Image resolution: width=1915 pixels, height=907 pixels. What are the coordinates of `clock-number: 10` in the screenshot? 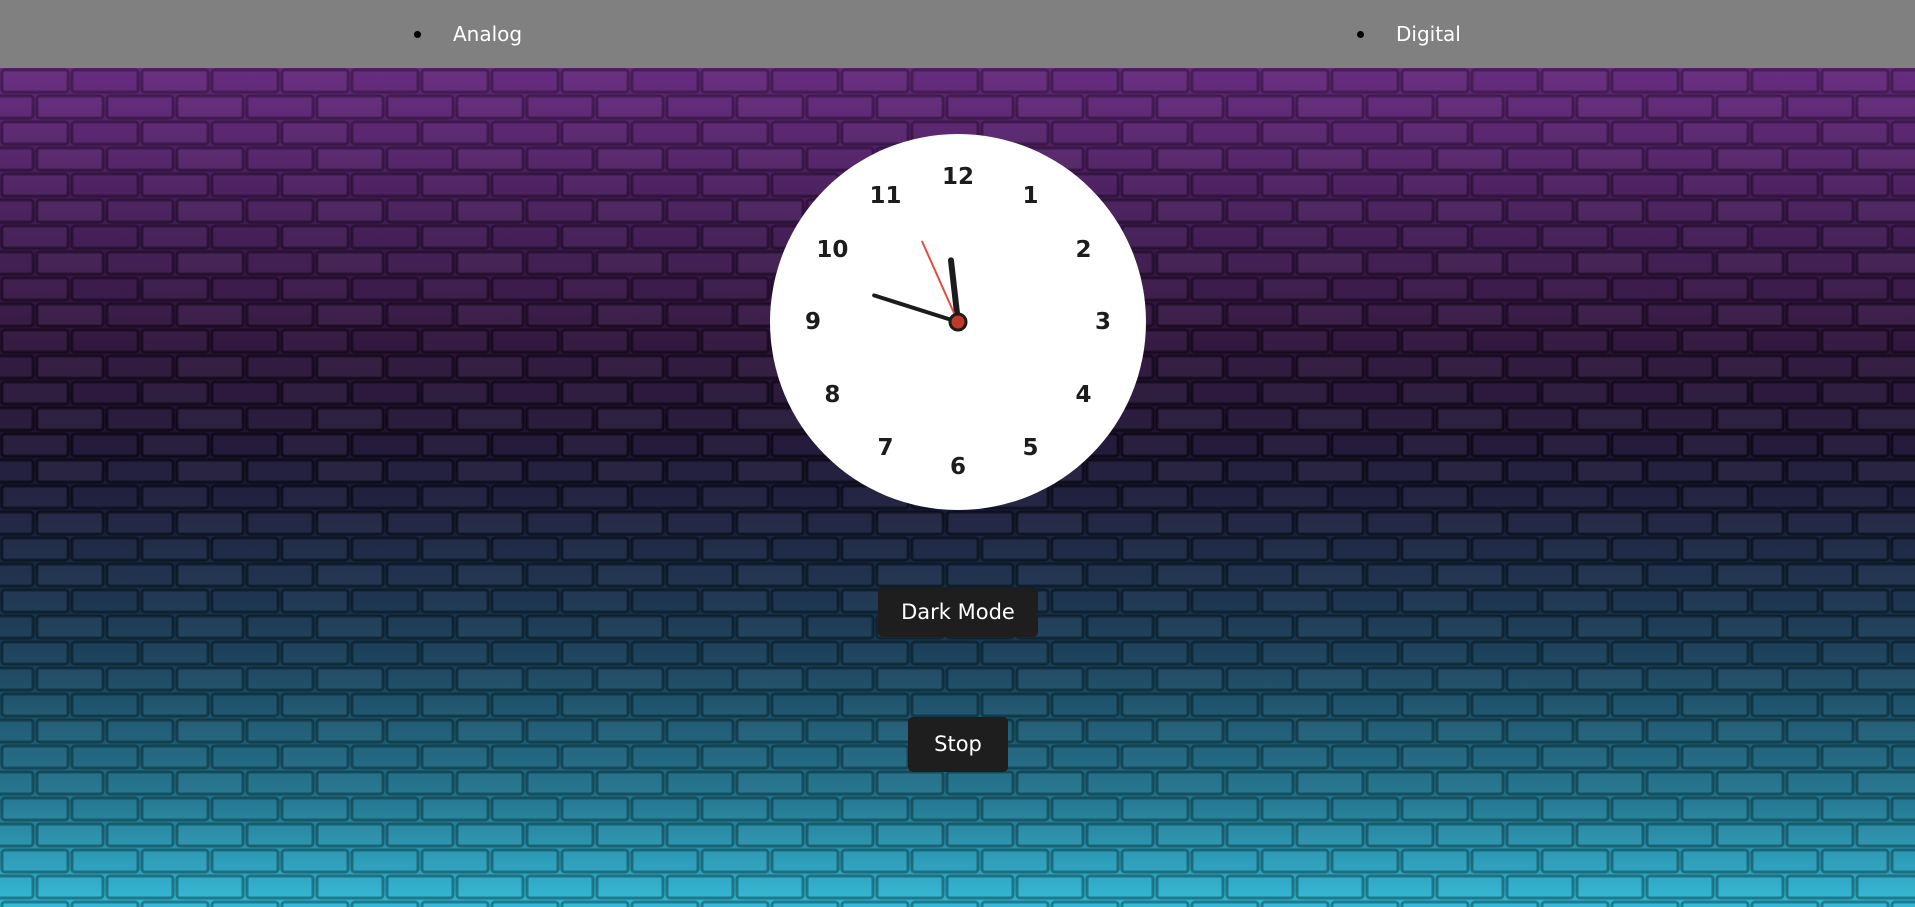 It's located at (832, 249).